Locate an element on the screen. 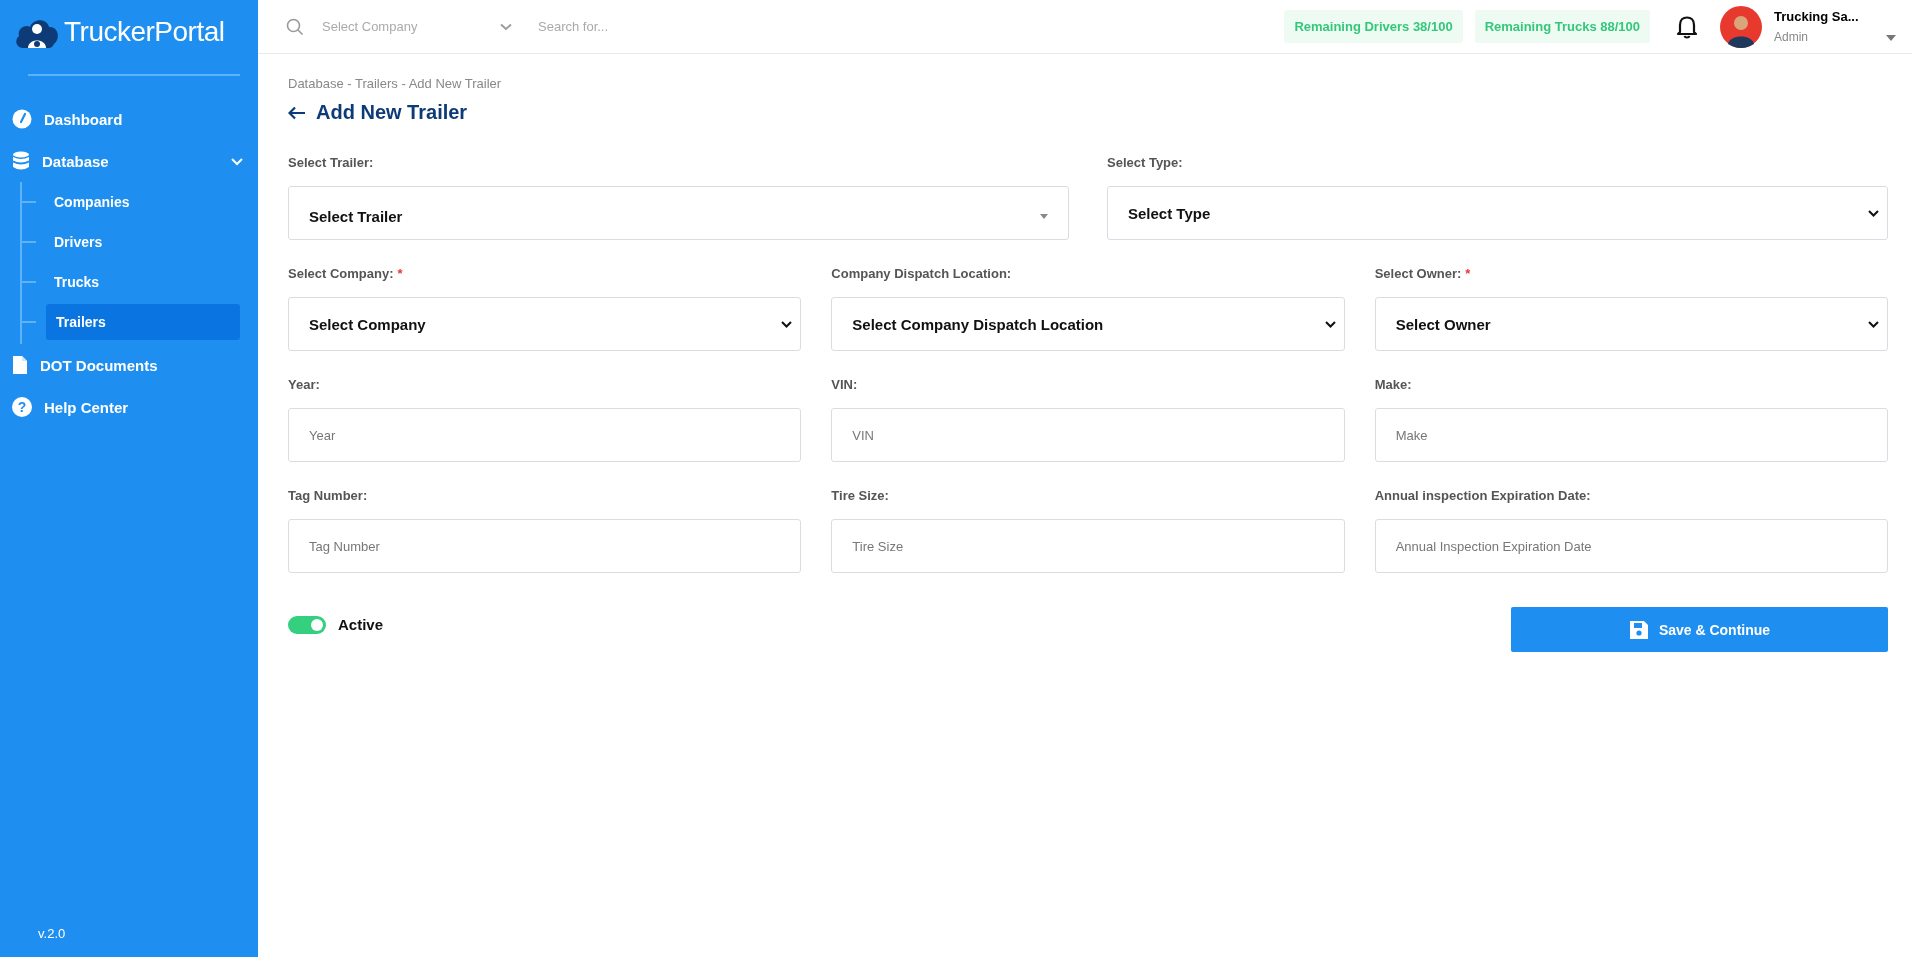 Image resolution: width=1912 pixels, height=957 pixels. select-field: Select Company is located at coordinates (545, 324).